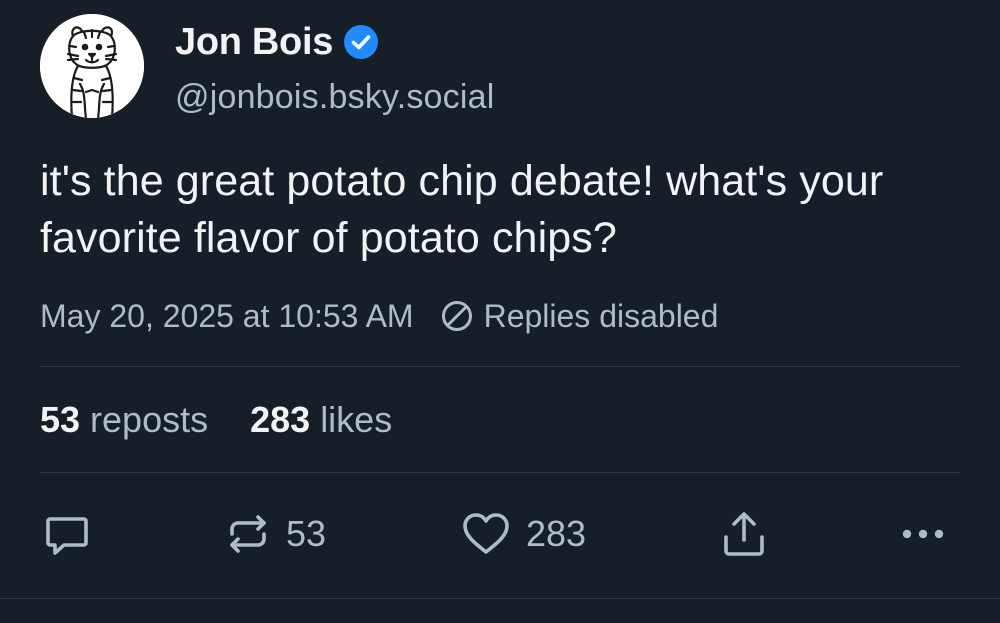 The image size is (1000, 623). Describe the element at coordinates (456, 316) in the screenshot. I see `replies-disabled-icon` at that location.